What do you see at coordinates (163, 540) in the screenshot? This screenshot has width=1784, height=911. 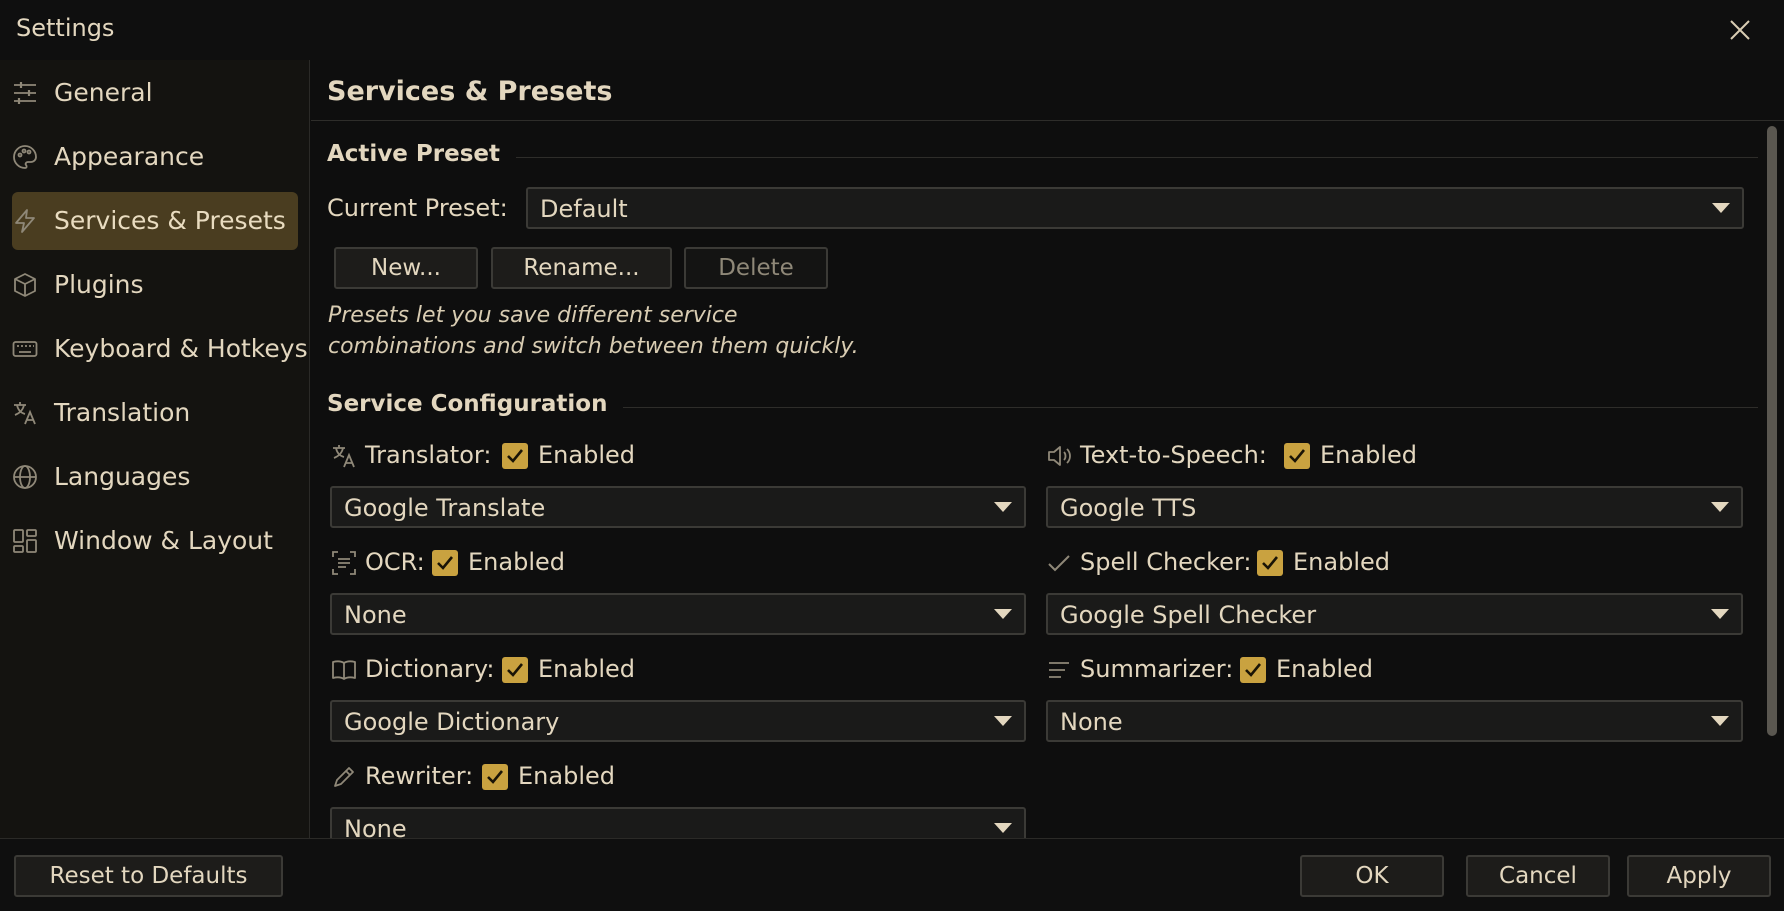 I see `sidebar-item-label: Window & Layout` at bounding box center [163, 540].